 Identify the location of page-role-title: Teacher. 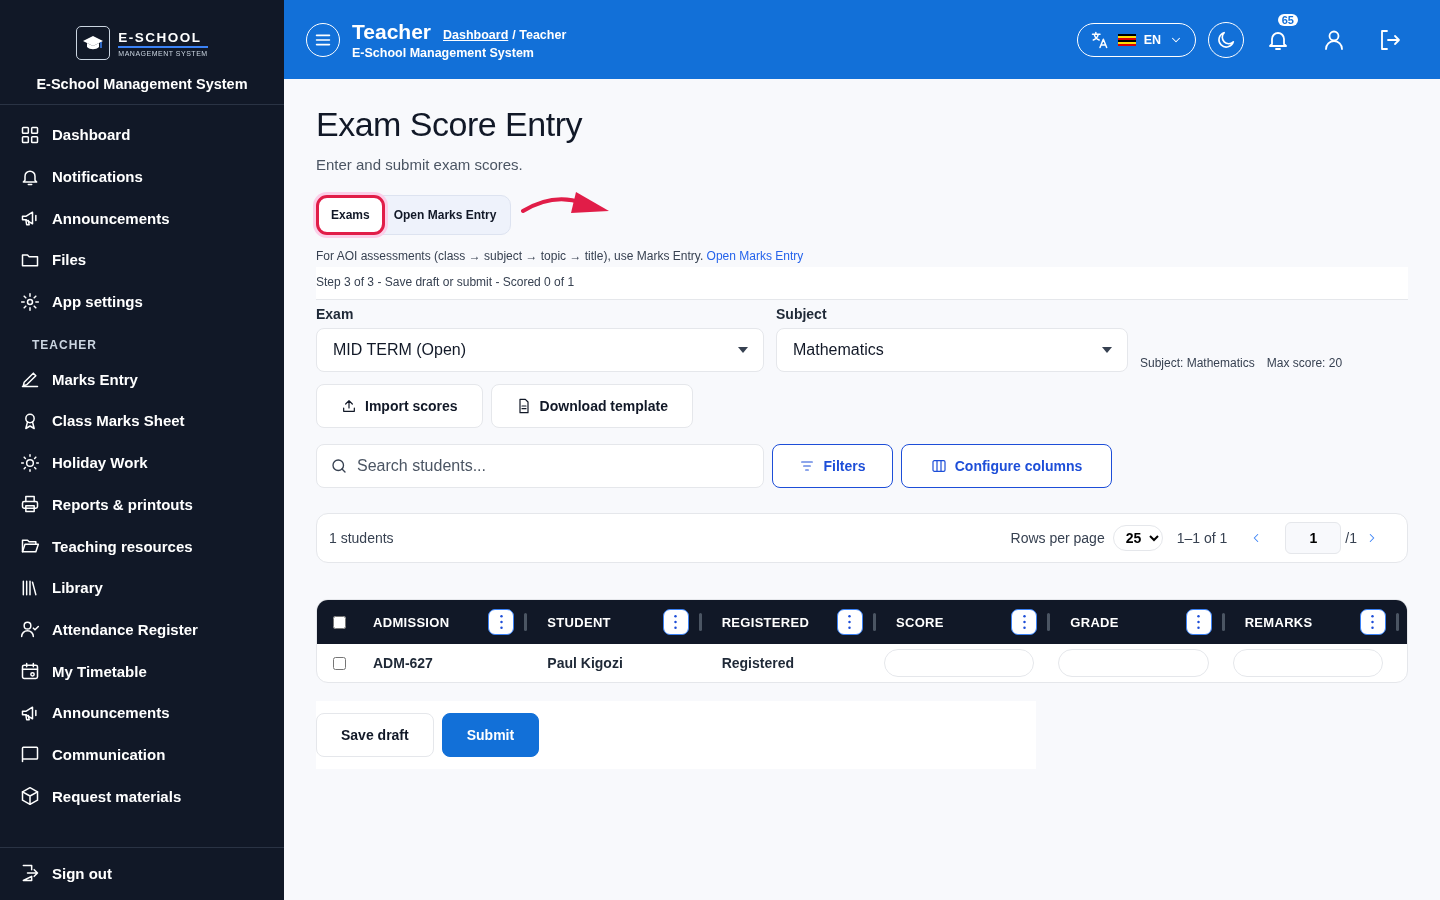
(391, 31).